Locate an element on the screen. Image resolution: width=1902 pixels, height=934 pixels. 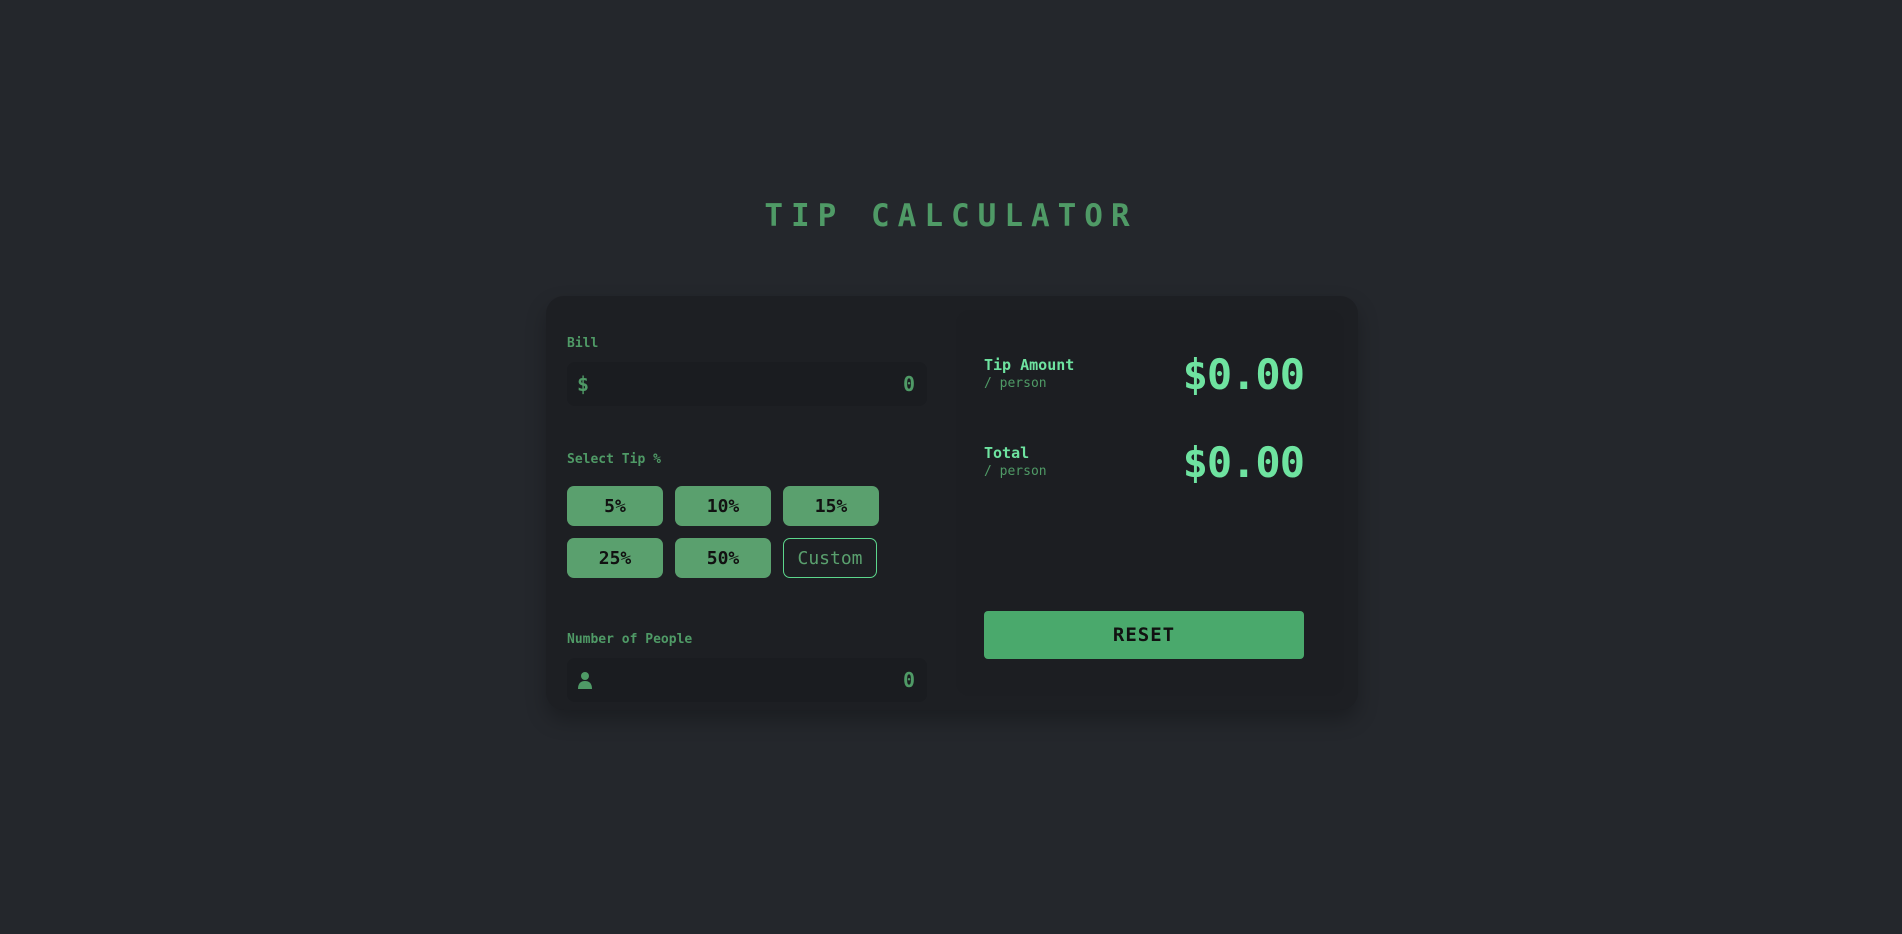
bill-input: 0 is located at coordinates (815, 384).